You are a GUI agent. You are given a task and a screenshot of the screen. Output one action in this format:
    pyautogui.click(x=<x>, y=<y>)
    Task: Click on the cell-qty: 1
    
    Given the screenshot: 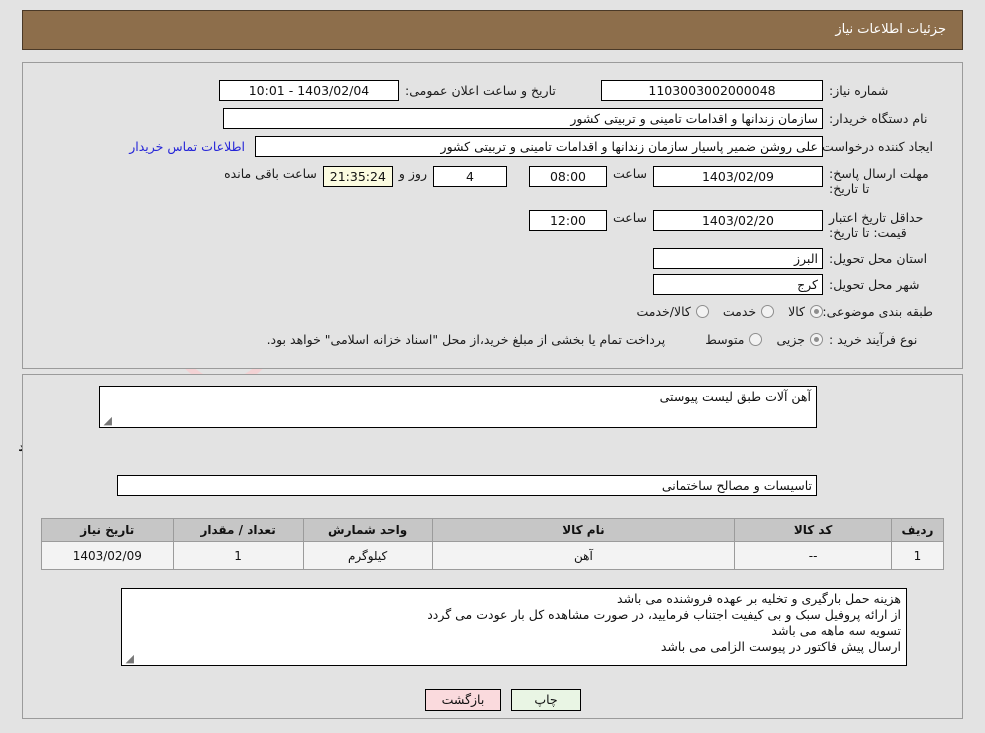 What is the action you would take?
    pyautogui.click(x=238, y=555)
    